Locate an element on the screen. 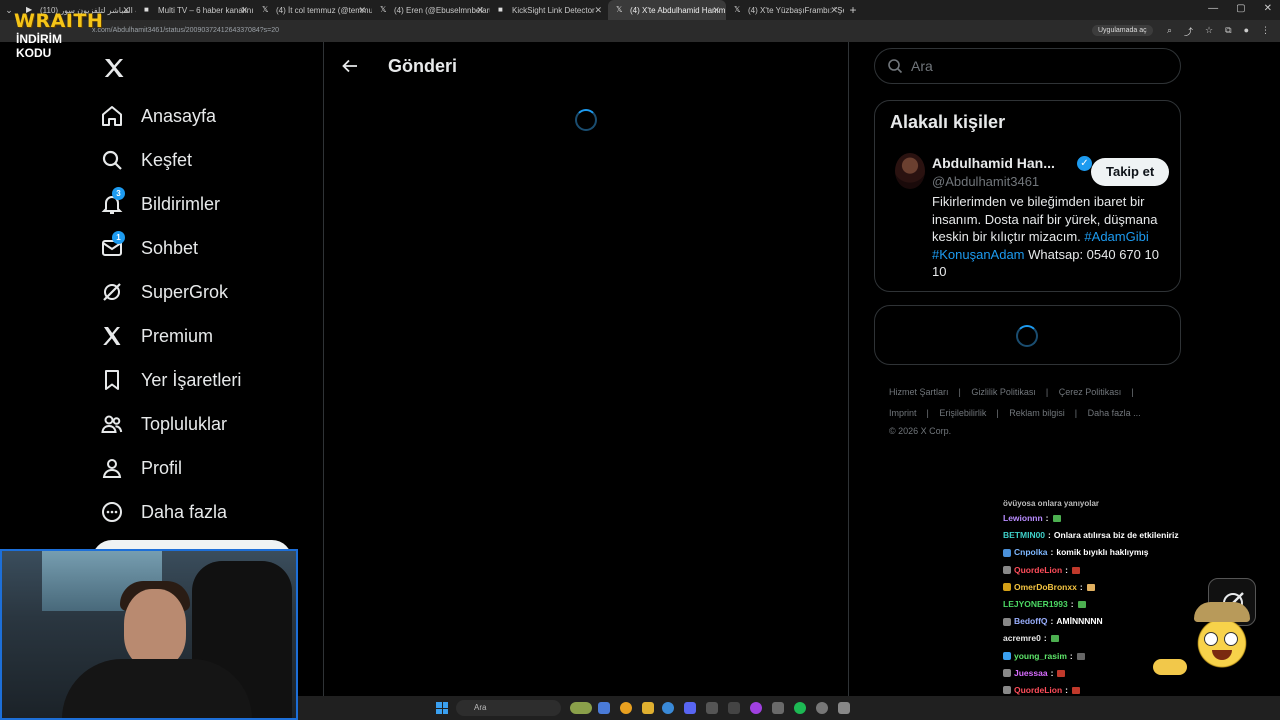  footer-link: Gizlilik Politikası is located at coordinates (1003, 392).